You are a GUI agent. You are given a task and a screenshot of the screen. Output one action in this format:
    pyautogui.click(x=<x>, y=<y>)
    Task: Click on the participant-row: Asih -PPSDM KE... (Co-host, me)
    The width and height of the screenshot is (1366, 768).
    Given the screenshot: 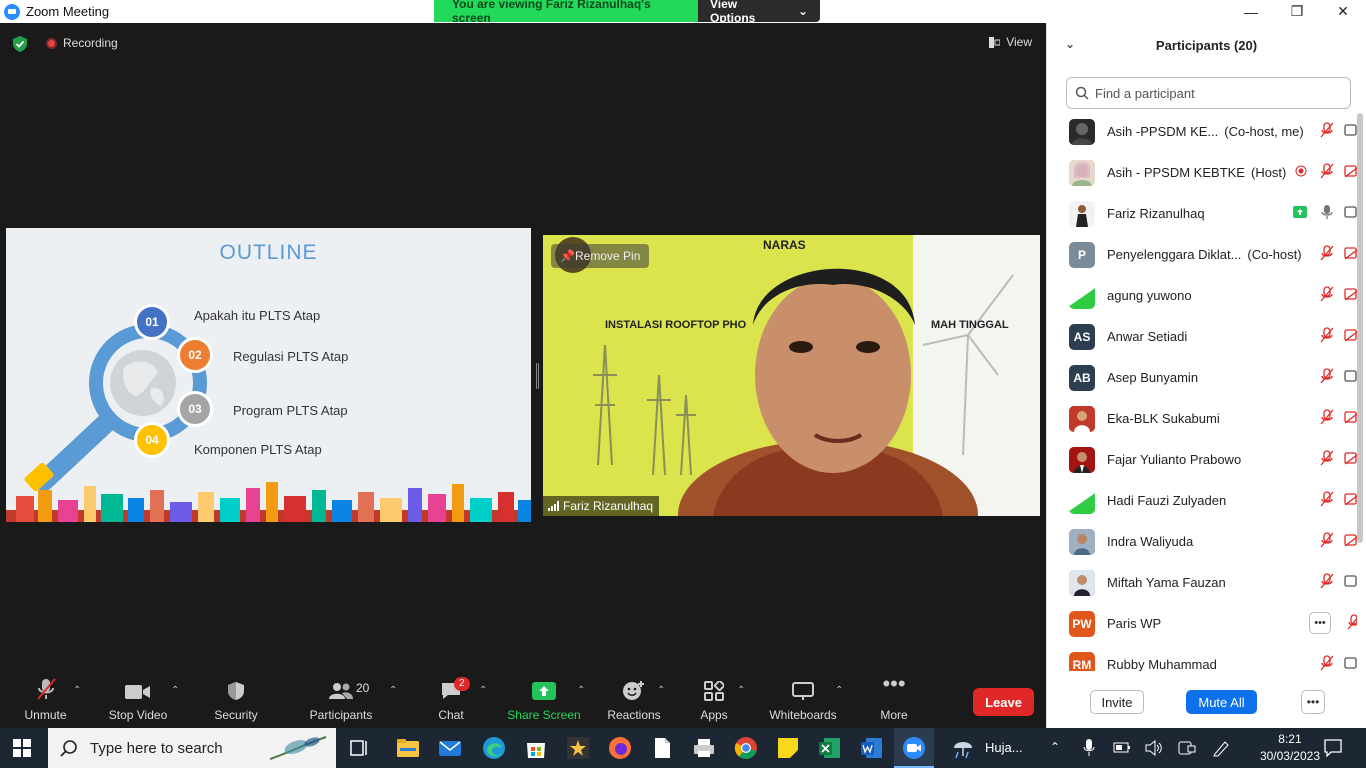 What is the action you would take?
    pyautogui.click(x=1202, y=131)
    